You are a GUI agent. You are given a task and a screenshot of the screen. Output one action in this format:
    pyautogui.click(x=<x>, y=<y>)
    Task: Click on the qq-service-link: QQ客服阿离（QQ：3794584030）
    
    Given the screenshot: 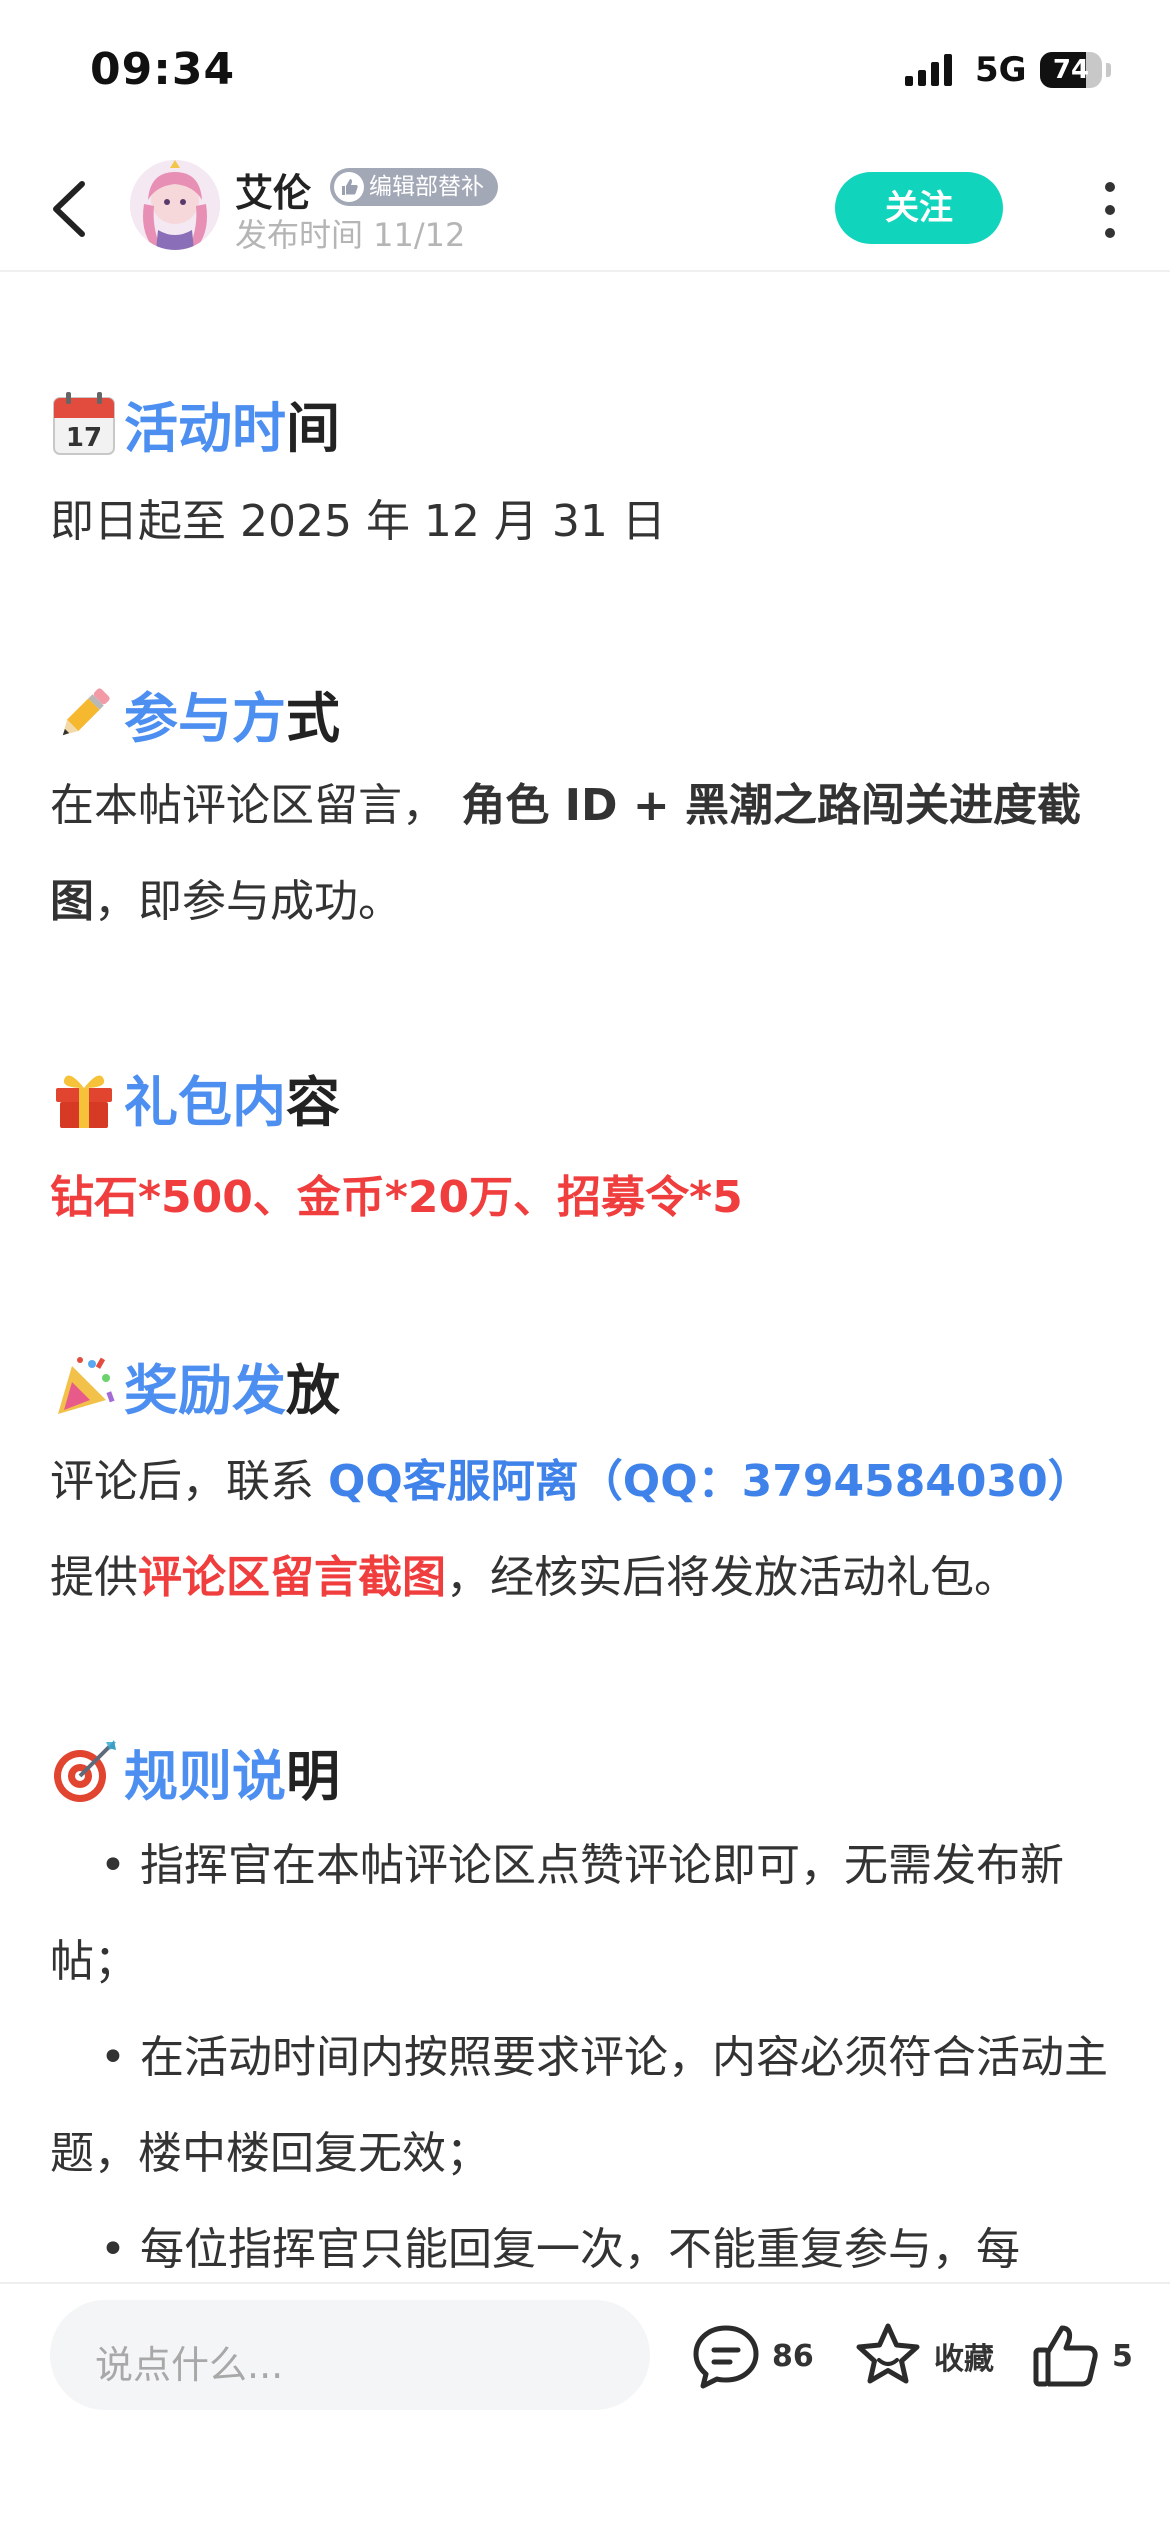 What is the action you would take?
    pyautogui.click(x=710, y=1481)
    